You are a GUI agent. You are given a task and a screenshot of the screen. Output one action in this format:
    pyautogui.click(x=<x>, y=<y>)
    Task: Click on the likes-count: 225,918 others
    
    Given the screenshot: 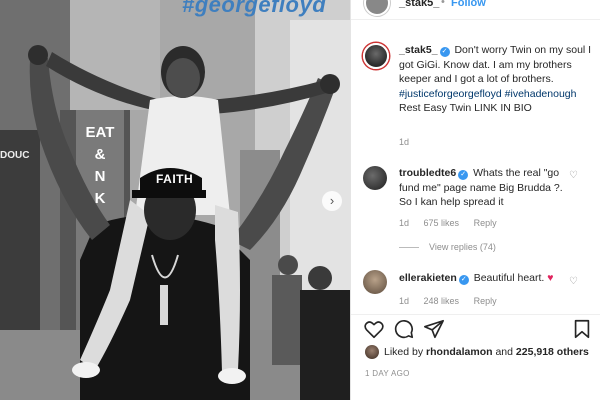 What is the action you would take?
    pyautogui.click(x=552, y=352)
    